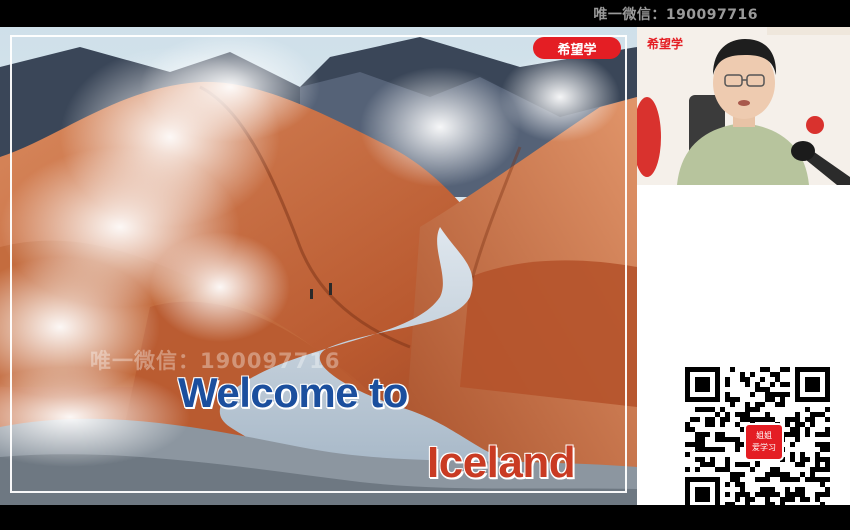 This screenshot has height=530, width=850. What do you see at coordinates (665, 44) in the screenshot?
I see `webcam-brand-logo: 希望学` at bounding box center [665, 44].